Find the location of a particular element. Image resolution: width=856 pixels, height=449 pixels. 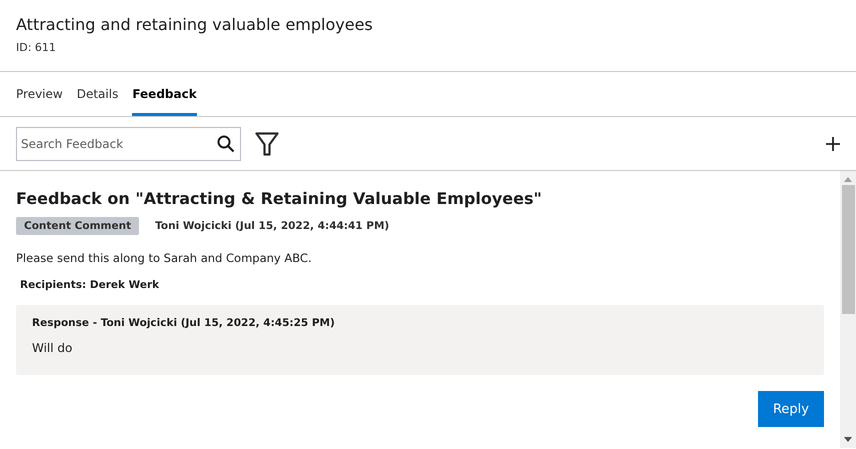

feedback-message: Please send this along to Sarah and Company ABC. is located at coordinates (164, 258).